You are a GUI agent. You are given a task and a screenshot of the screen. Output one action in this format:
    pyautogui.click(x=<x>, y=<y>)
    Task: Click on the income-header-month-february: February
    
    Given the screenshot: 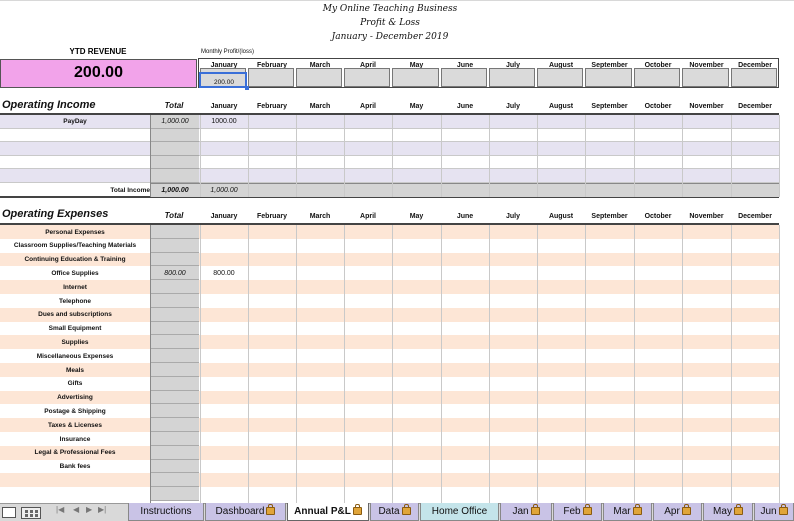 What is the action you would take?
    pyautogui.click(x=272, y=106)
    